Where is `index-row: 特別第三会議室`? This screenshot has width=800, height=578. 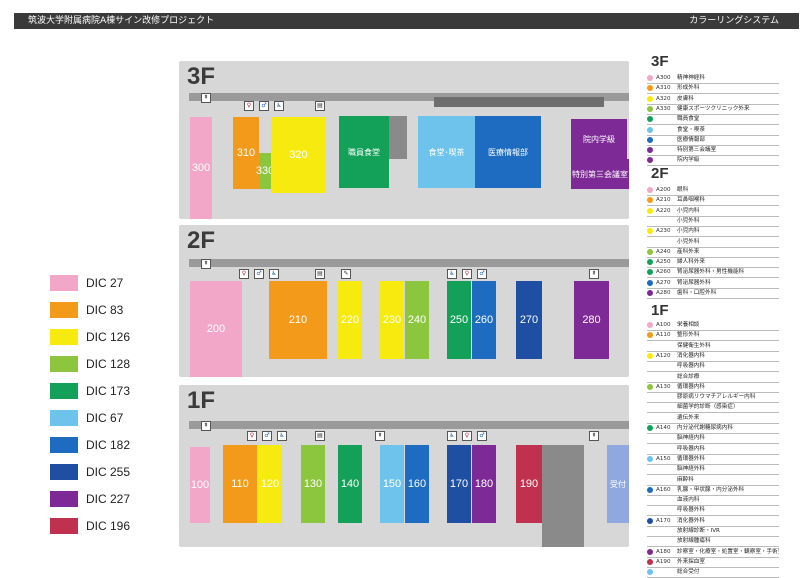
index-row: 特別第三会議室 is located at coordinates (713, 151).